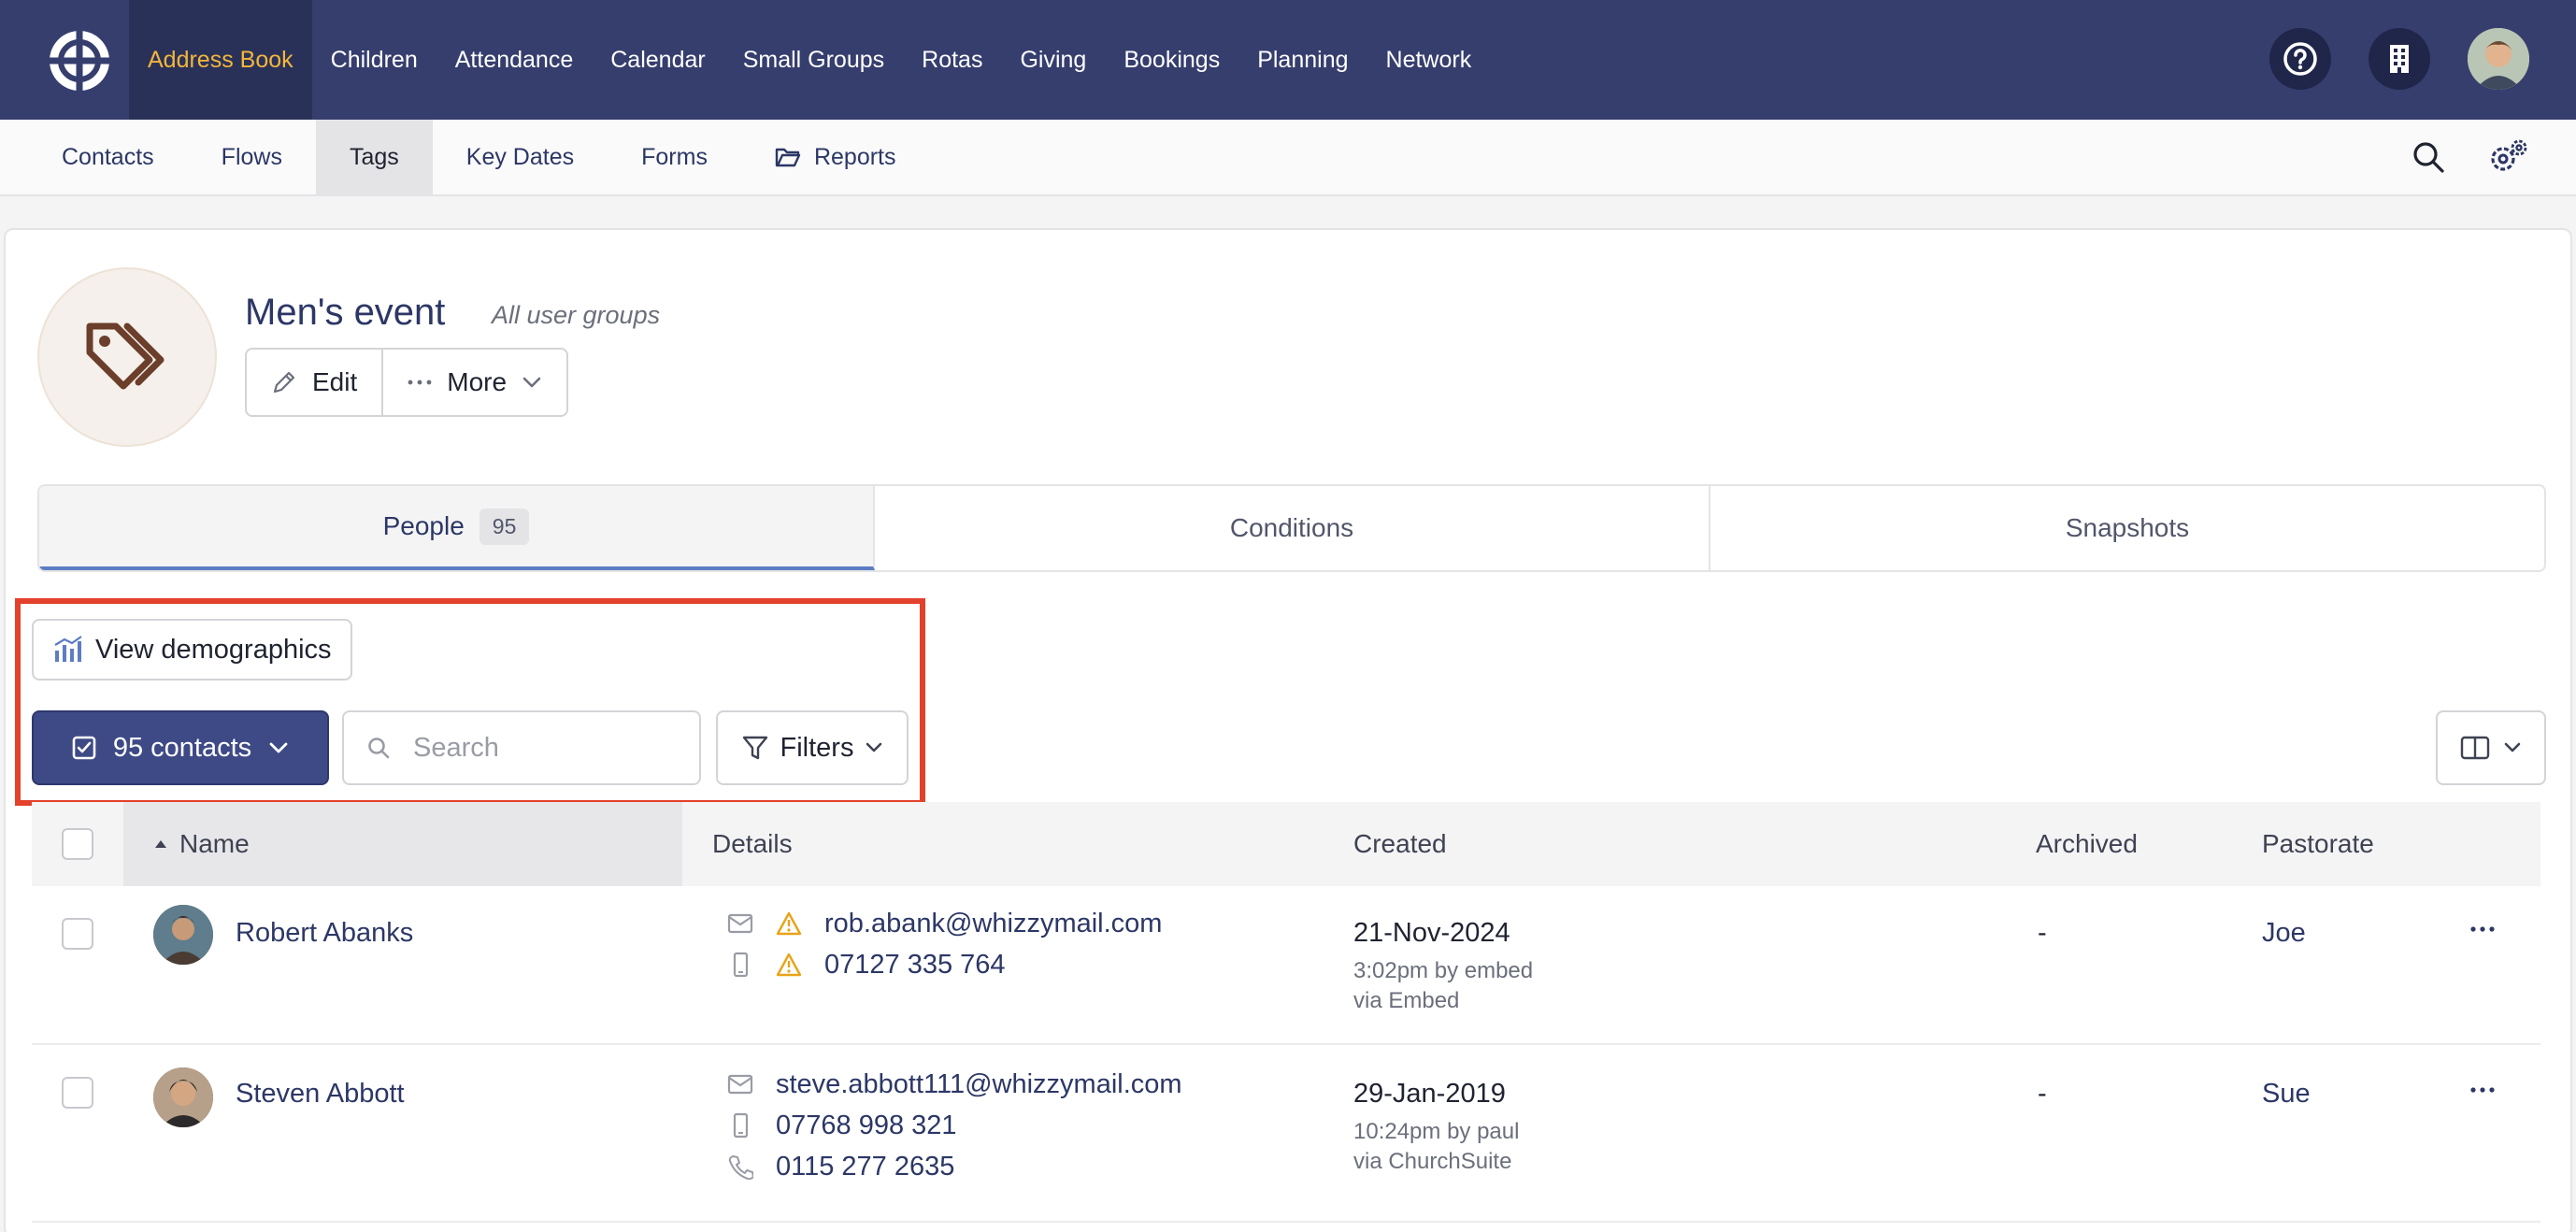 The width and height of the screenshot is (2576, 1232). What do you see at coordinates (993, 924) in the screenshot?
I see `contact-email-link: rob.abank@whizzymail.com` at bounding box center [993, 924].